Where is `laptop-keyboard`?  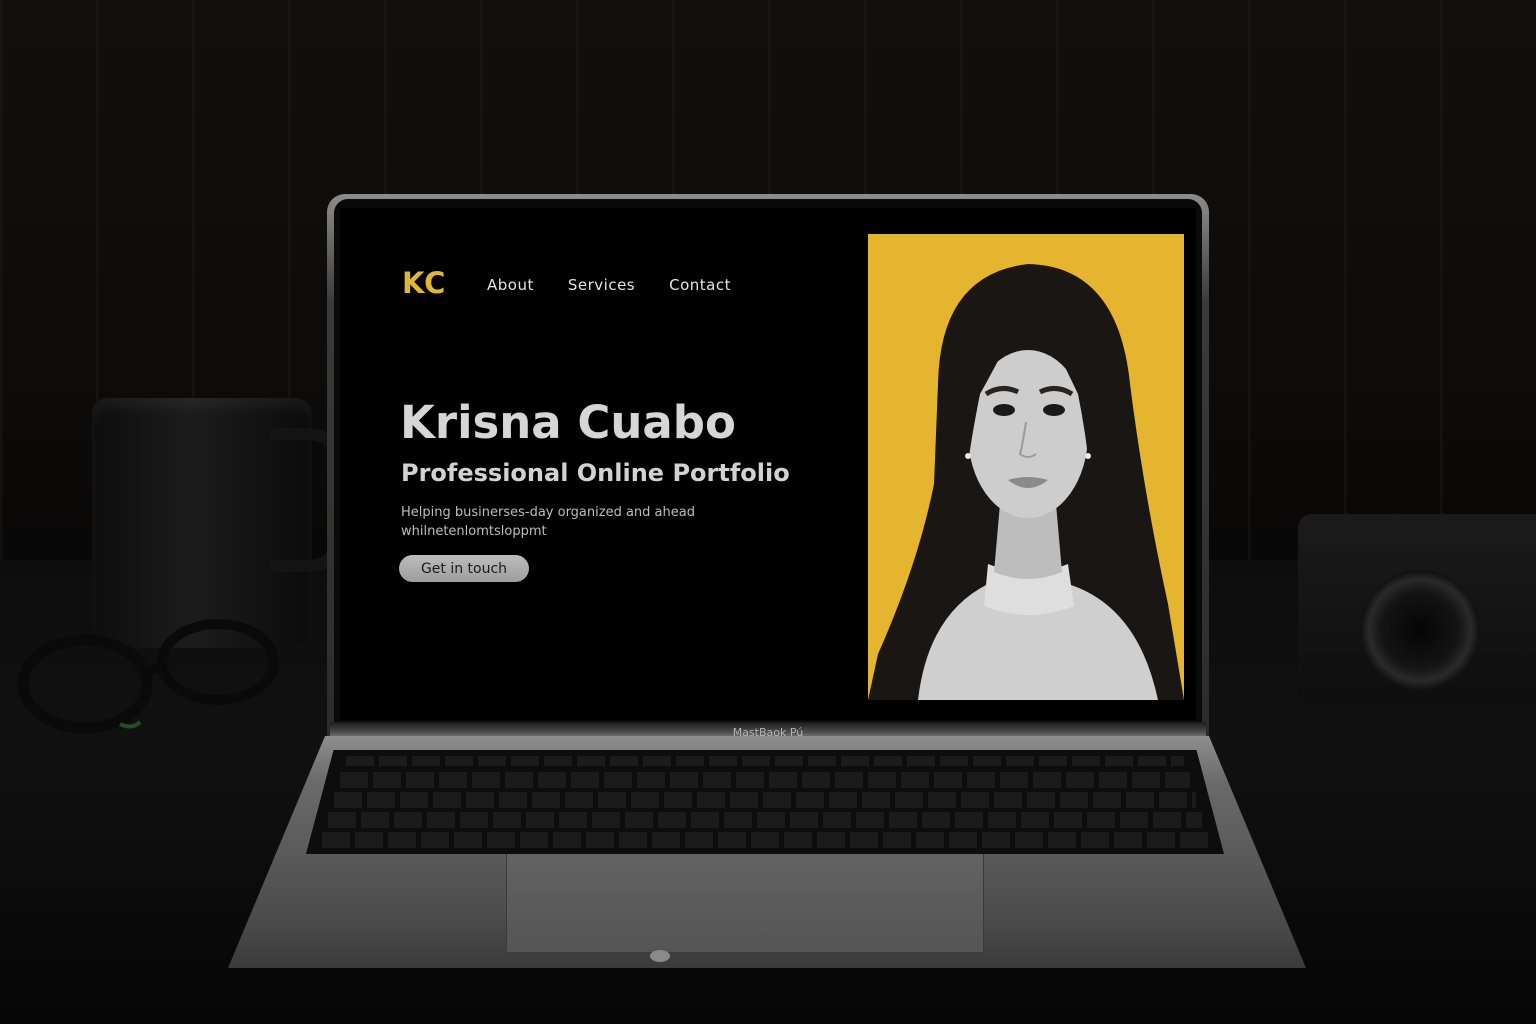 laptop-keyboard is located at coordinates (765, 802).